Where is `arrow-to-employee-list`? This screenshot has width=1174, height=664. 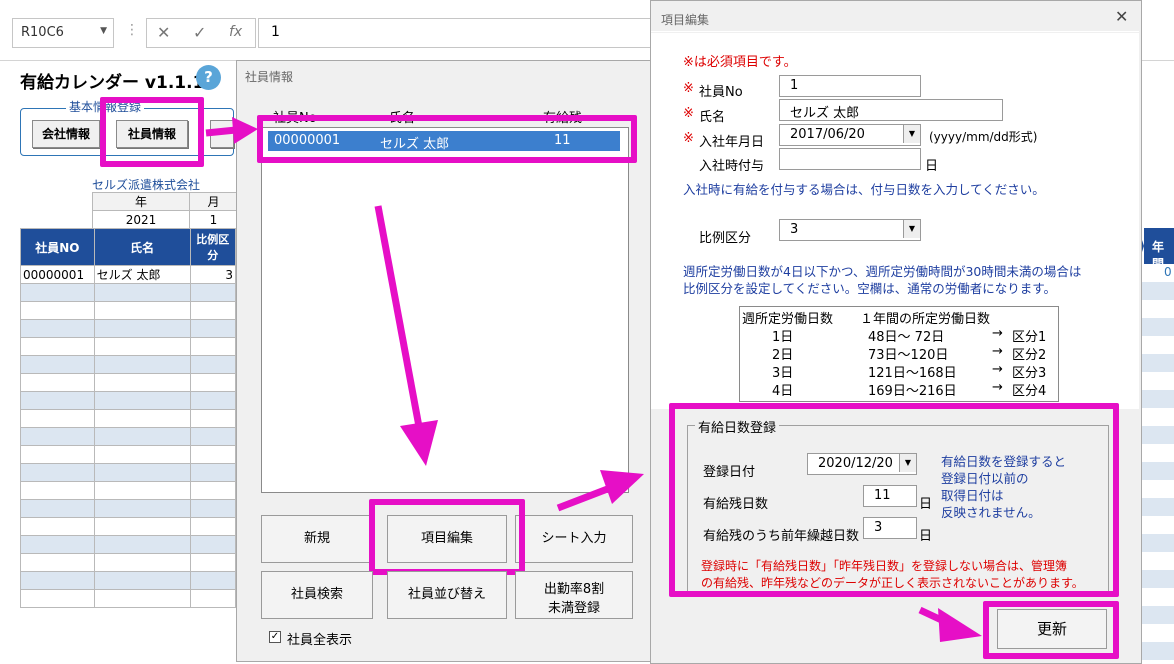
arrow-to-employee-list is located at coordinates (231, 130).